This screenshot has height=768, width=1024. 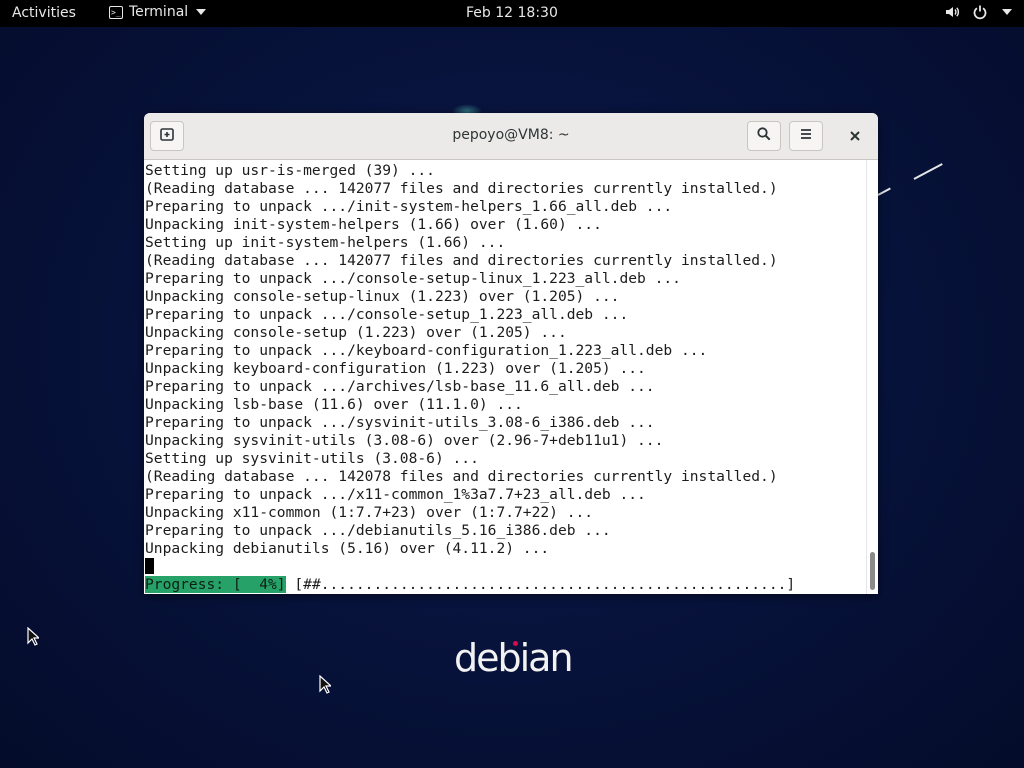 I want to click on close-button, so click(x=855, y=136).